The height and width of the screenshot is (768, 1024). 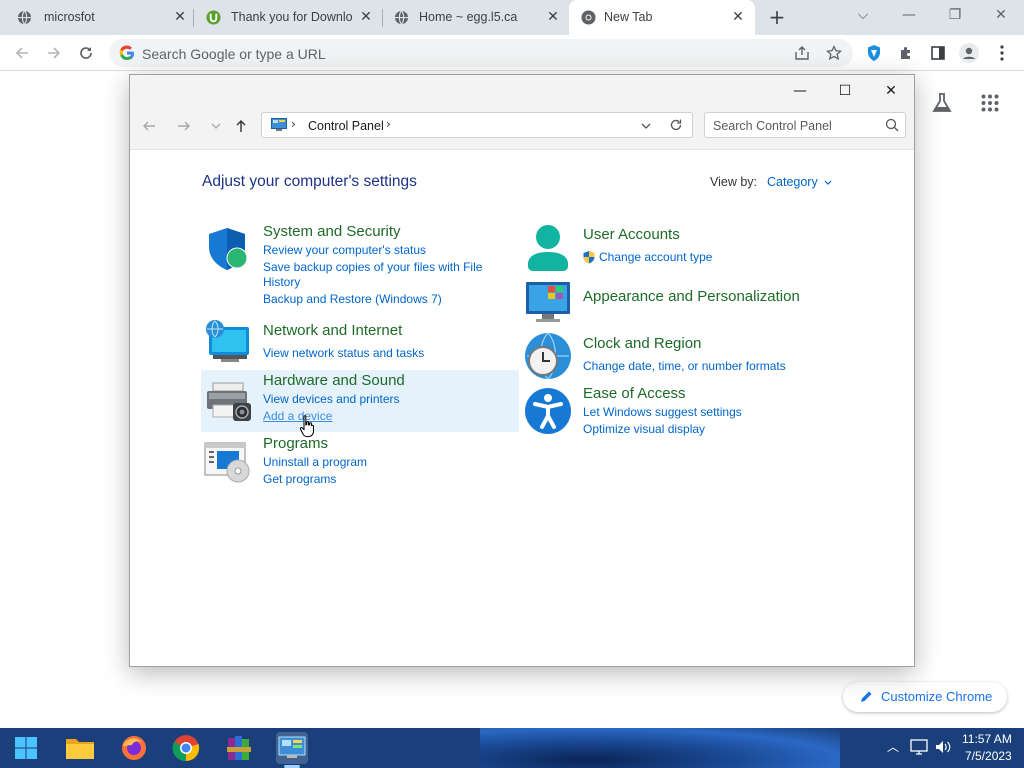 What do you see at coordinates (549, 302) in the screenshot?
I see `appearance-icon` at bounding box center [549, 302].